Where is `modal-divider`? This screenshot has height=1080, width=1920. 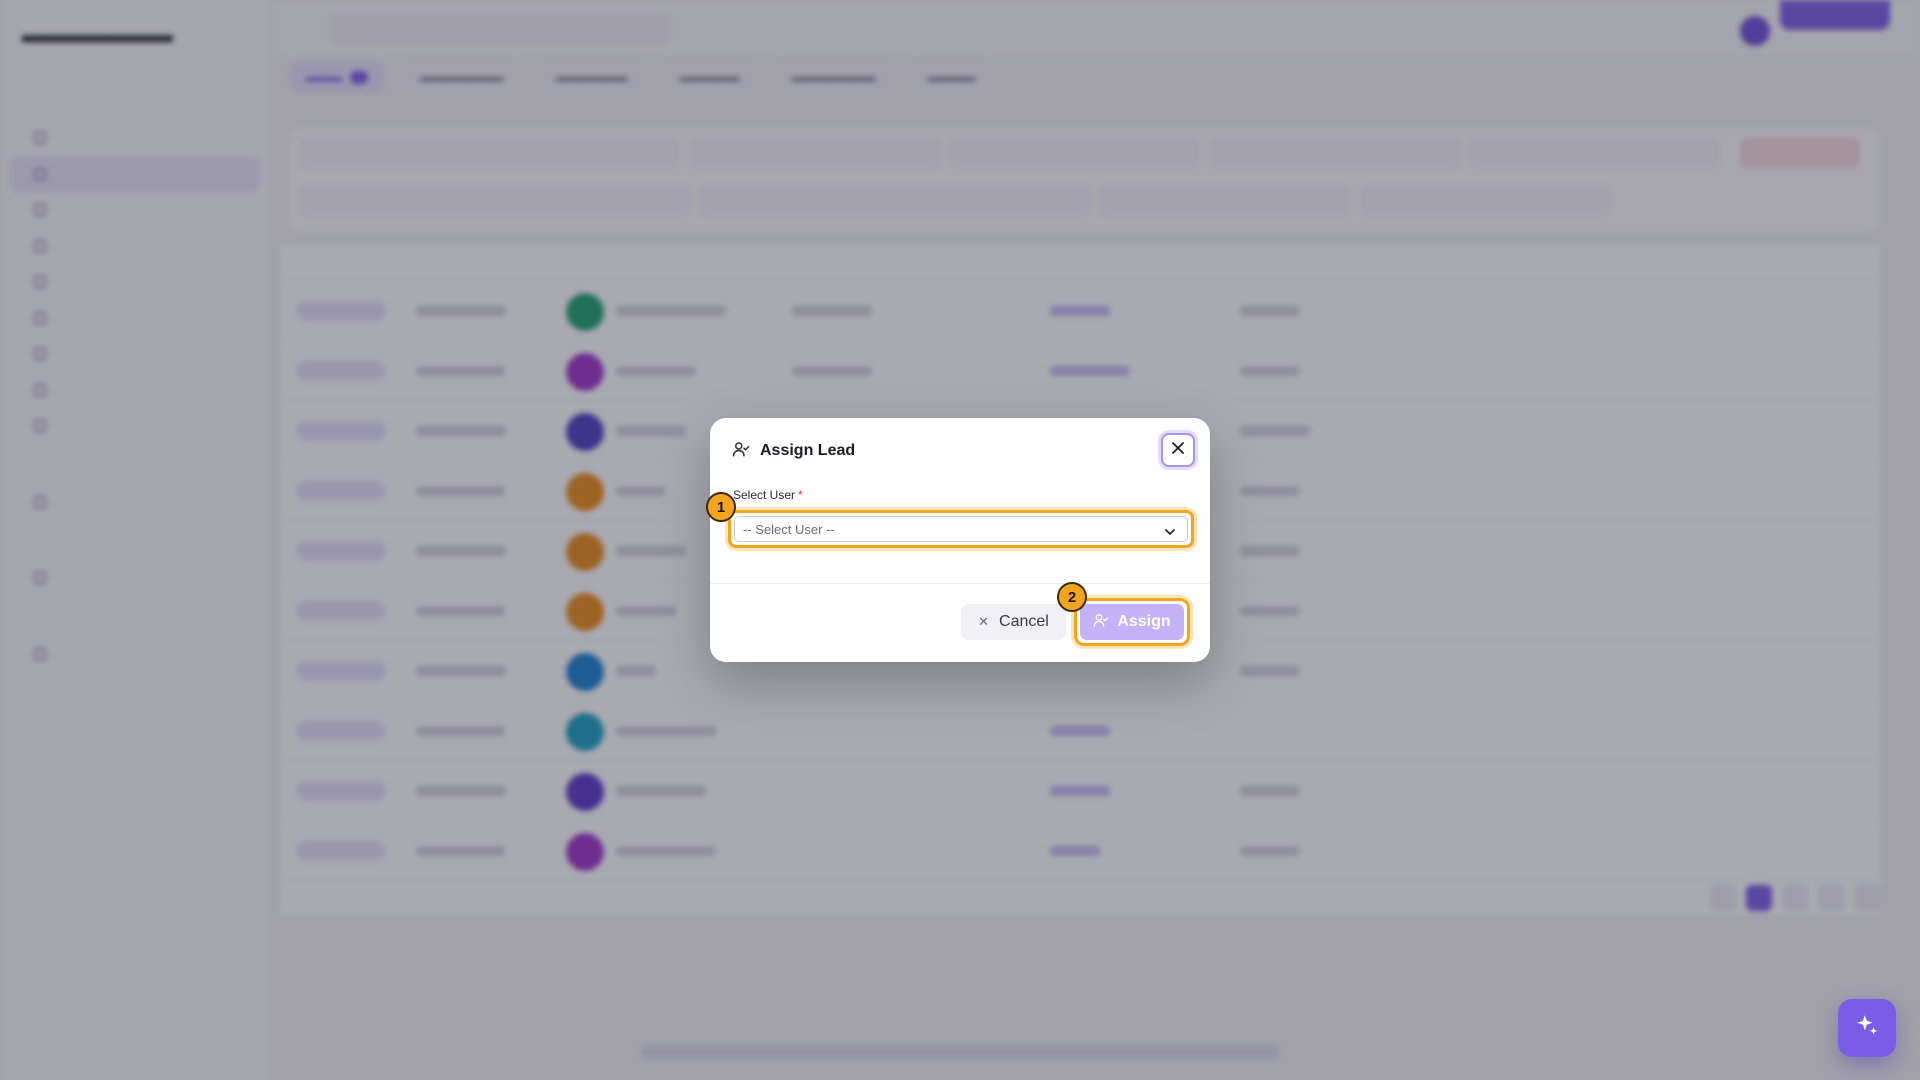 modal-divider is located at coordinates (960, 583).